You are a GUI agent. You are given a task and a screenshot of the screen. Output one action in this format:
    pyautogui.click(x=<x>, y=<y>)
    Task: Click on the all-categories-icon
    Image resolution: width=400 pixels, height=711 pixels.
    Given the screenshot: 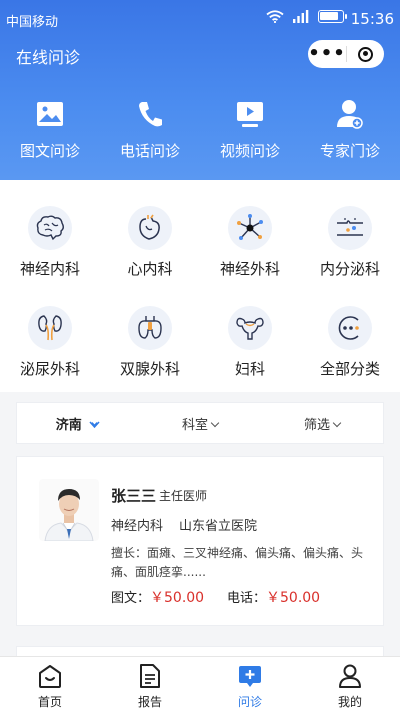 What is the action you would take?
    pyautogui.click(x=348, y=328)
    